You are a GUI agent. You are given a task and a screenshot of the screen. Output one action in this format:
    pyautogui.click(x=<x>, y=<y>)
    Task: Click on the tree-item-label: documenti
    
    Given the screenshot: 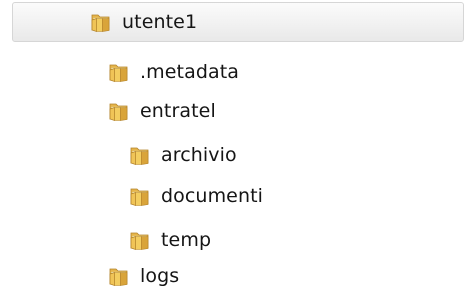 What is the action you would take?
    pyautogui.click(x=212, y=196)
    